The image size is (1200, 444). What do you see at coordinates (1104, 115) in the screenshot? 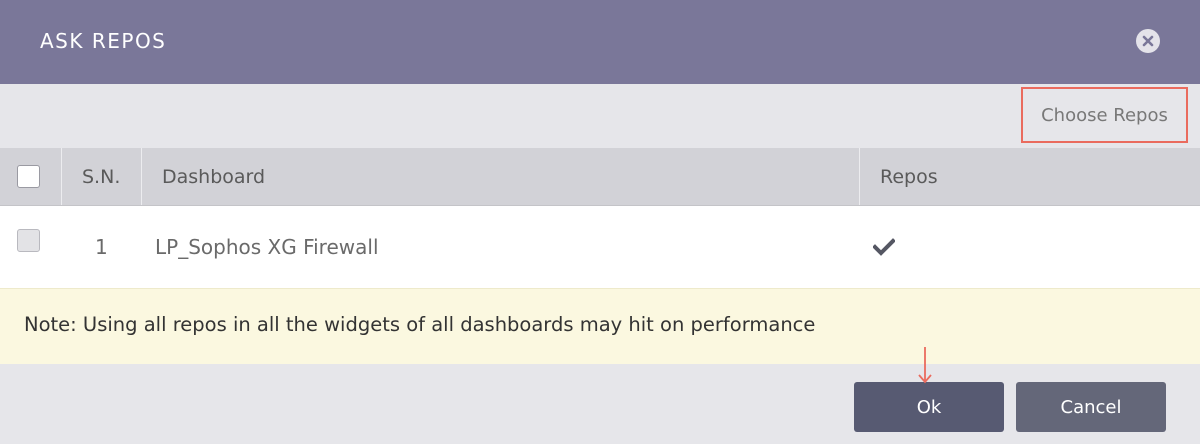
I see `choose-repos-button: Choose Repos` at bounding box center [1104, 115].